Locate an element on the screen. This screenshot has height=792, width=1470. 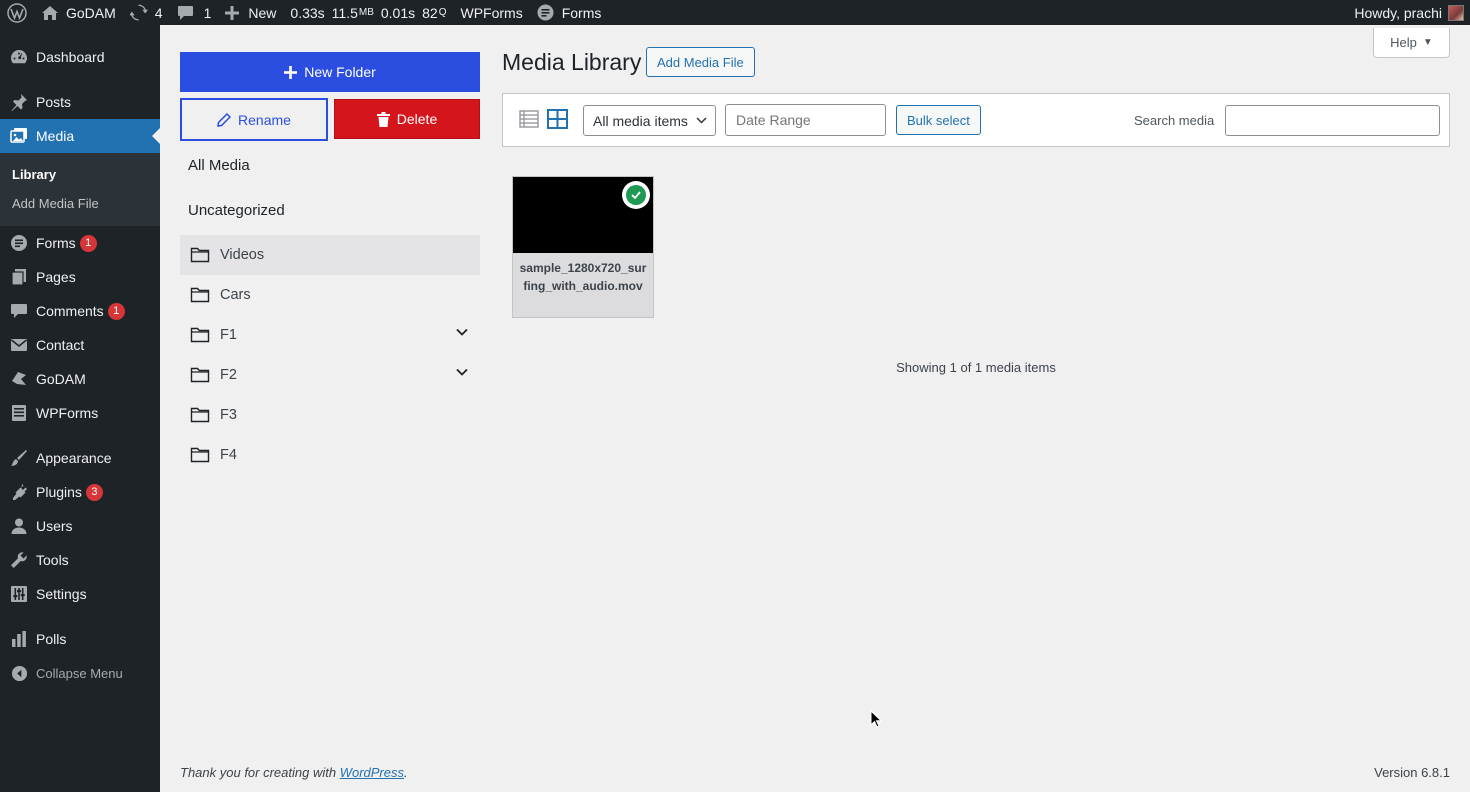
footer-thanks-suffix: . is located at coordinates (406, 772).